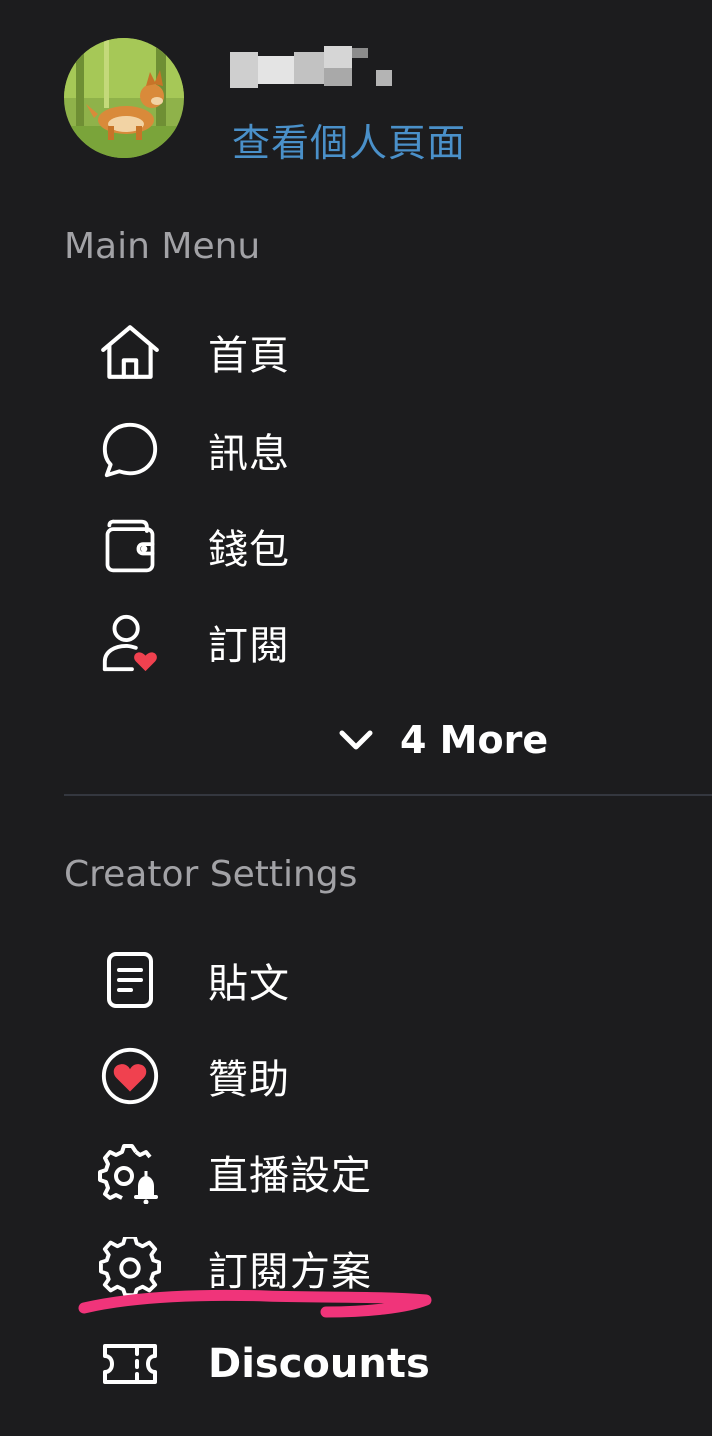 Image resolution: width=712 pixels, height=1436 pixels. I want to click on menu-item-label: 訊息, so click(249, 454).